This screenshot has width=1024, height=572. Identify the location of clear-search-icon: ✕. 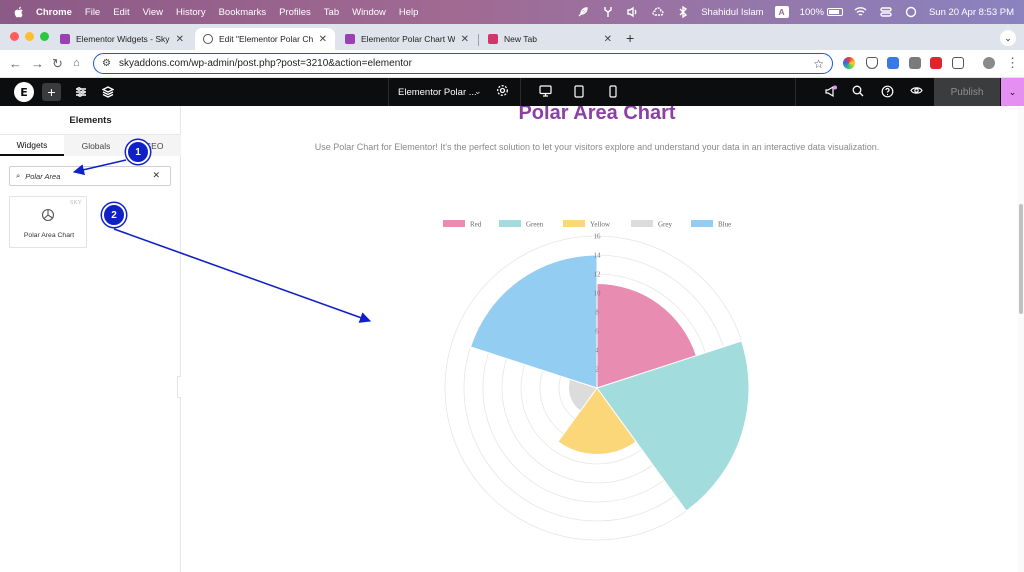
(156, 175).